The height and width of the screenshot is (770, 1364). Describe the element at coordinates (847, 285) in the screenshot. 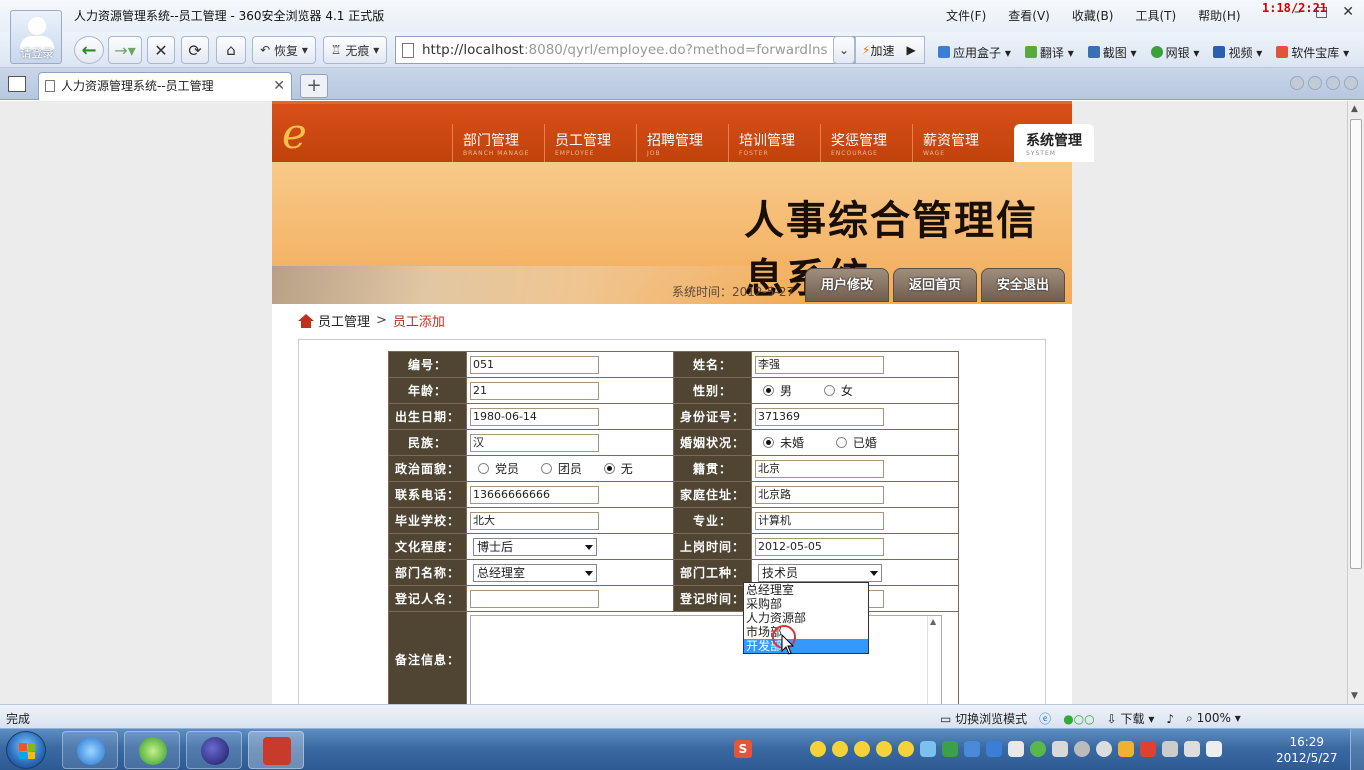

I see `edit-user-button: 用户修改` at that location.